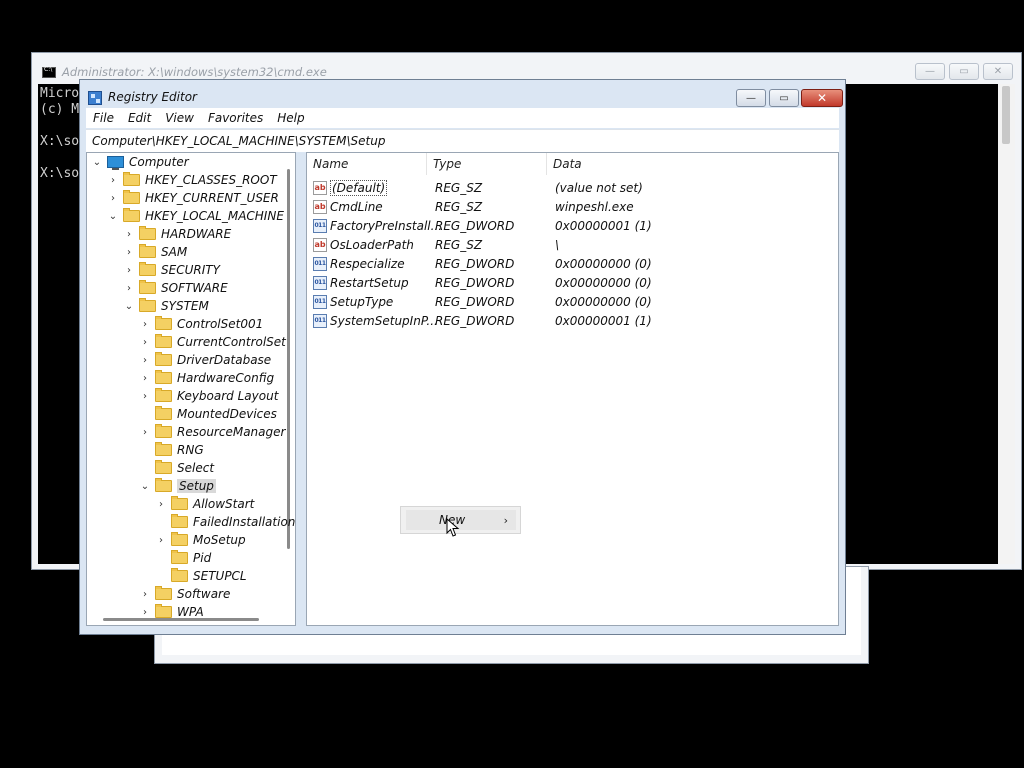  What do you see at coordinates (572, 263) in the screenshot?
I see `registry-value-row: 011 Respecialize REG_DWORD 0x00000000 (0)` at bounding box center [572, 263].